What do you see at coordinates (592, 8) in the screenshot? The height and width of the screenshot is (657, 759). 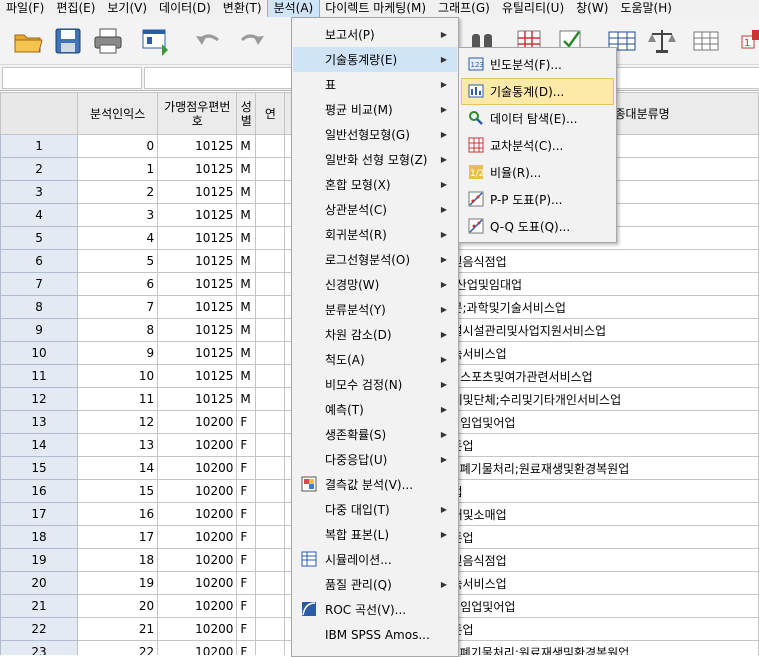 I see `menubar-item-9: 창(W)` at bounding box center [592, 8].